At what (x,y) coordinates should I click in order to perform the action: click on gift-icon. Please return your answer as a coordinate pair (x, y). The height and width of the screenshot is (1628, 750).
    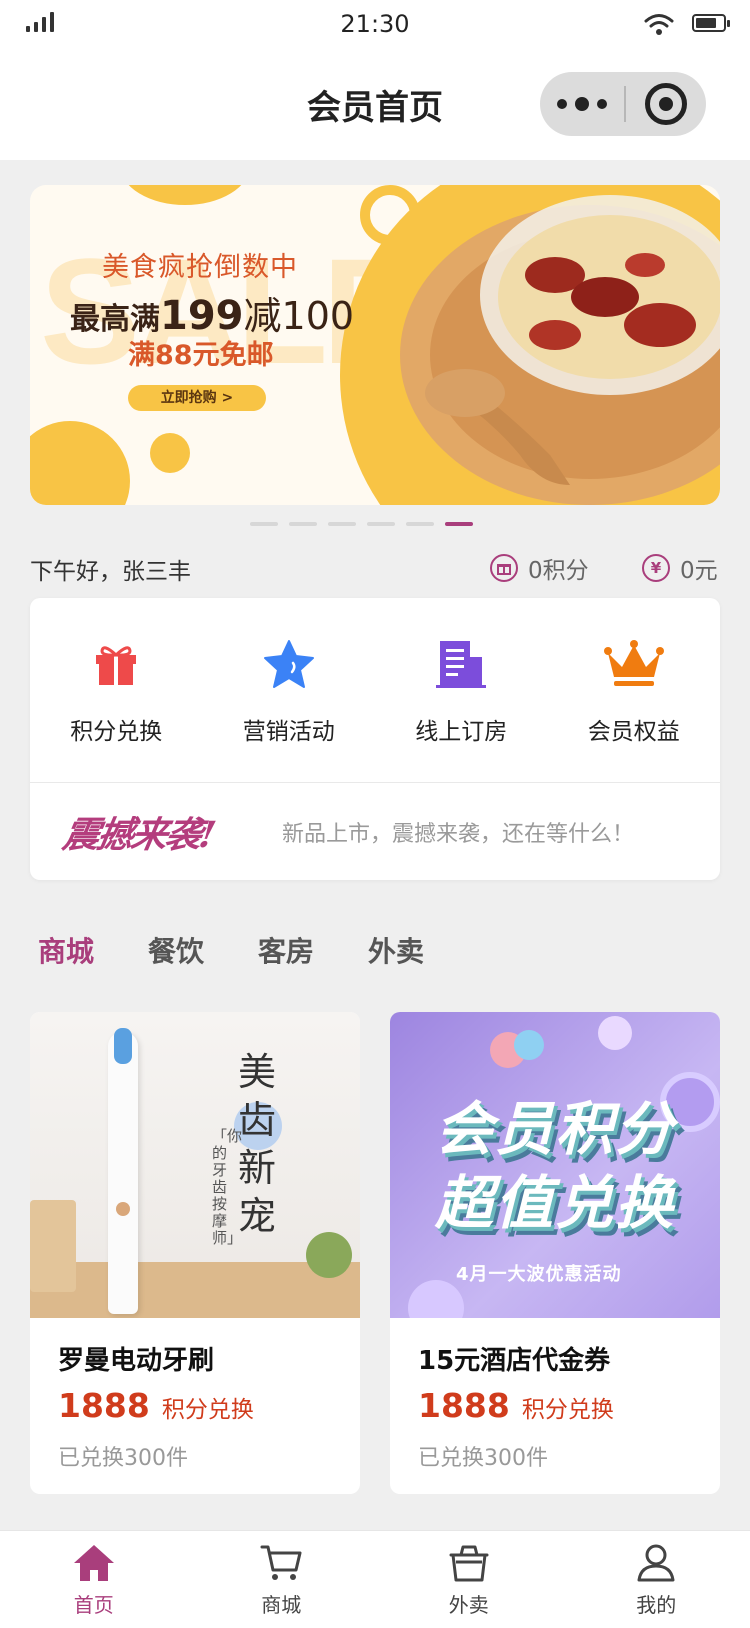
    Looking at the image, I should click on (116, 664).